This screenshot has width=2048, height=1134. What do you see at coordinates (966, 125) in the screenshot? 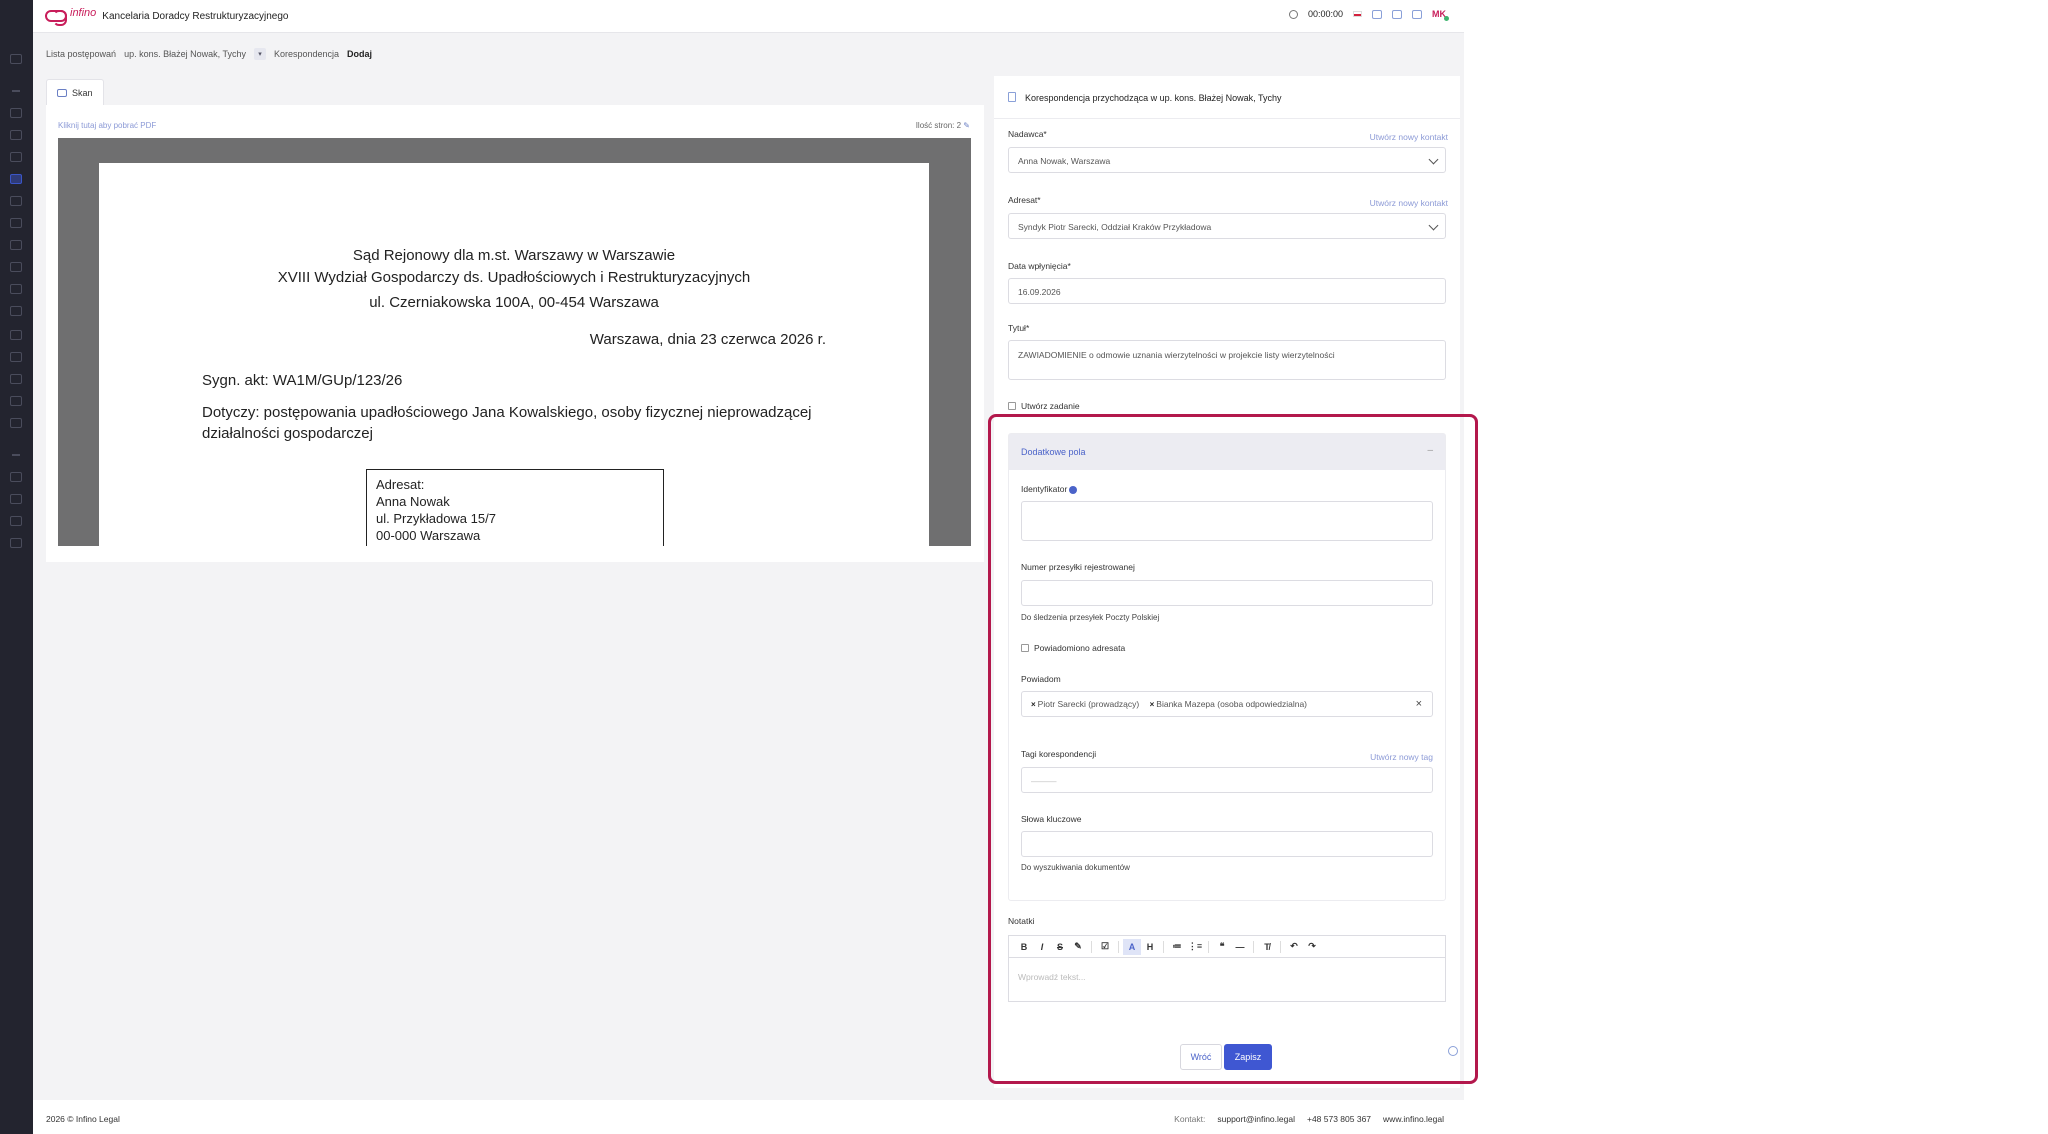
I see `edit-icon: ✎` at bounding box center [966, 125].